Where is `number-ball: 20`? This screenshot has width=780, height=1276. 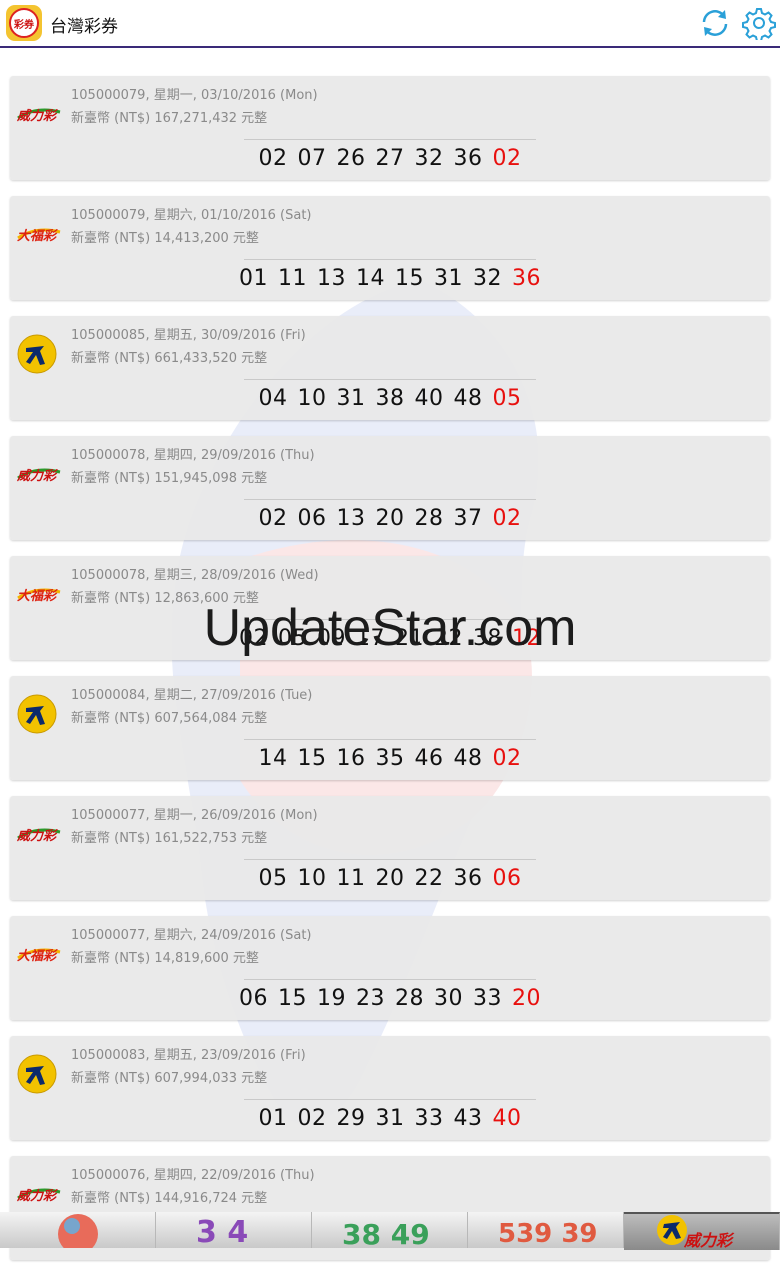 number-ball: 20 is located at coordinates (390, 518).